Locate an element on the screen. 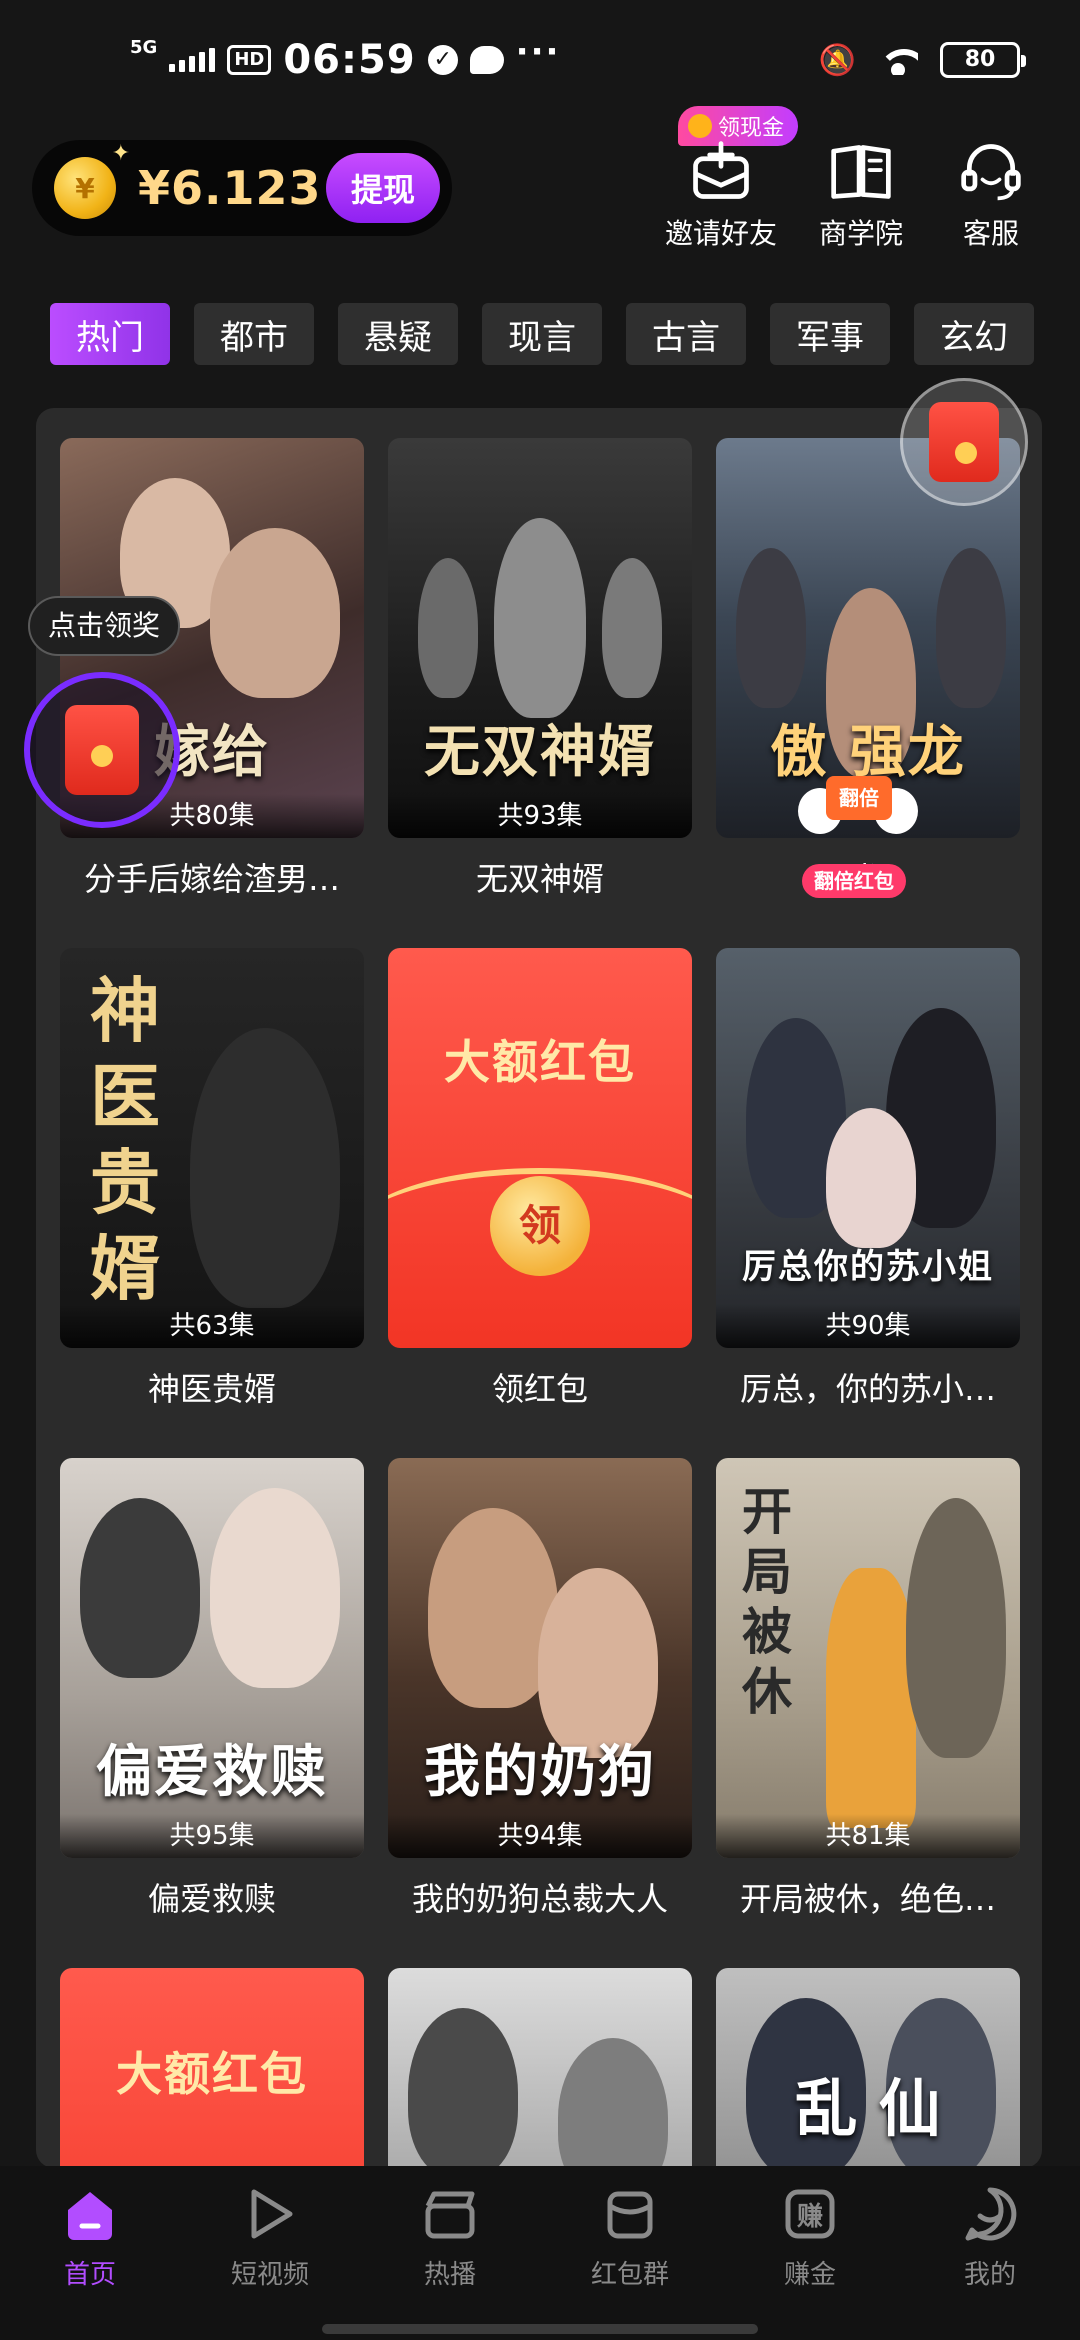 This screenshot has height=2340, width=1080. tab-ancient-romance: 古言 is located at coordinates (686, 334).